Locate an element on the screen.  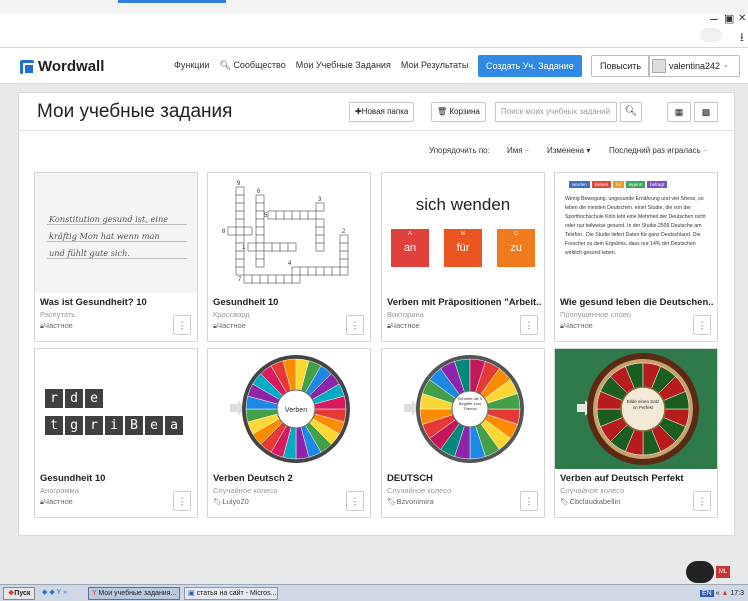
answer-label: A is located at coordinates (409, 234).